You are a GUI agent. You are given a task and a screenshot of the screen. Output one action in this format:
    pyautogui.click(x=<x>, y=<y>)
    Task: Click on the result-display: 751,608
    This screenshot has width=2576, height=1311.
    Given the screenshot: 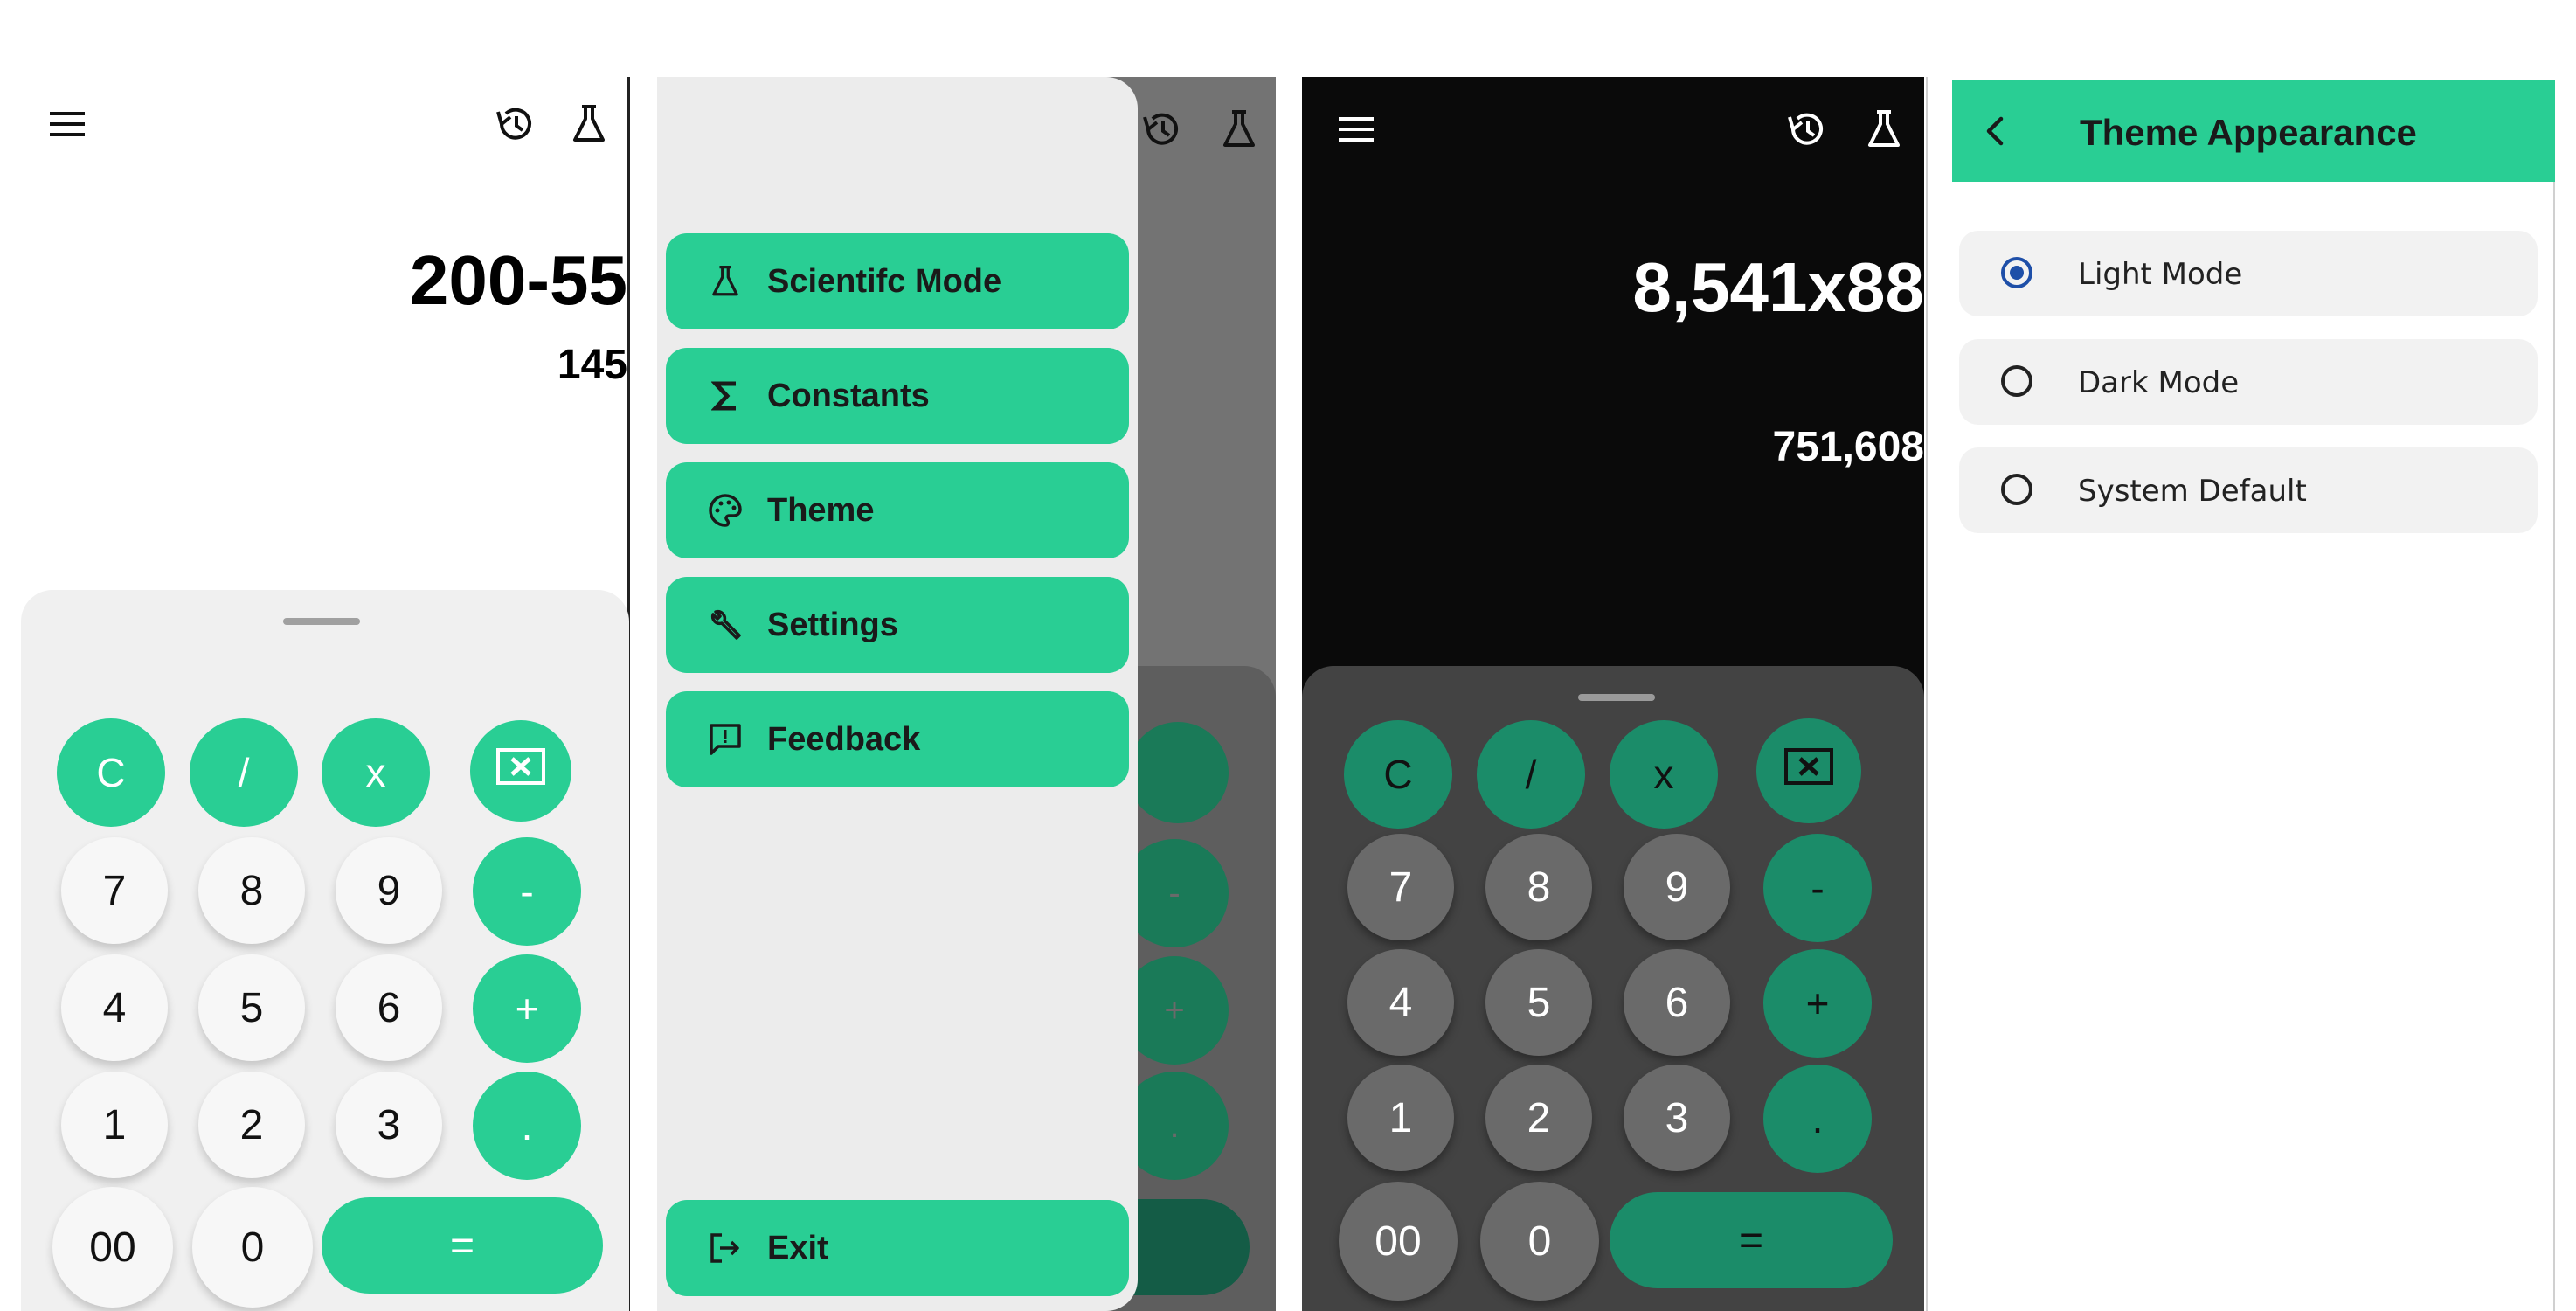 What is the action you would take?
    pyautogui.click(x=1848, y=447)
    